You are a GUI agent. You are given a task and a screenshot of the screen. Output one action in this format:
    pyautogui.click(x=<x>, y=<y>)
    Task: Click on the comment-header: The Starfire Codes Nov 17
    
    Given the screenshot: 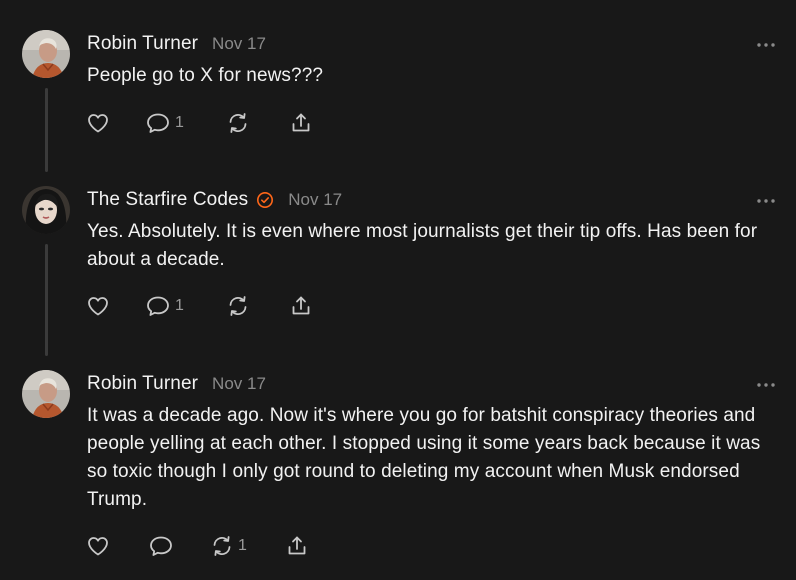 What is the action you would take?
    pyautogui.click(x=214, y=200)
    